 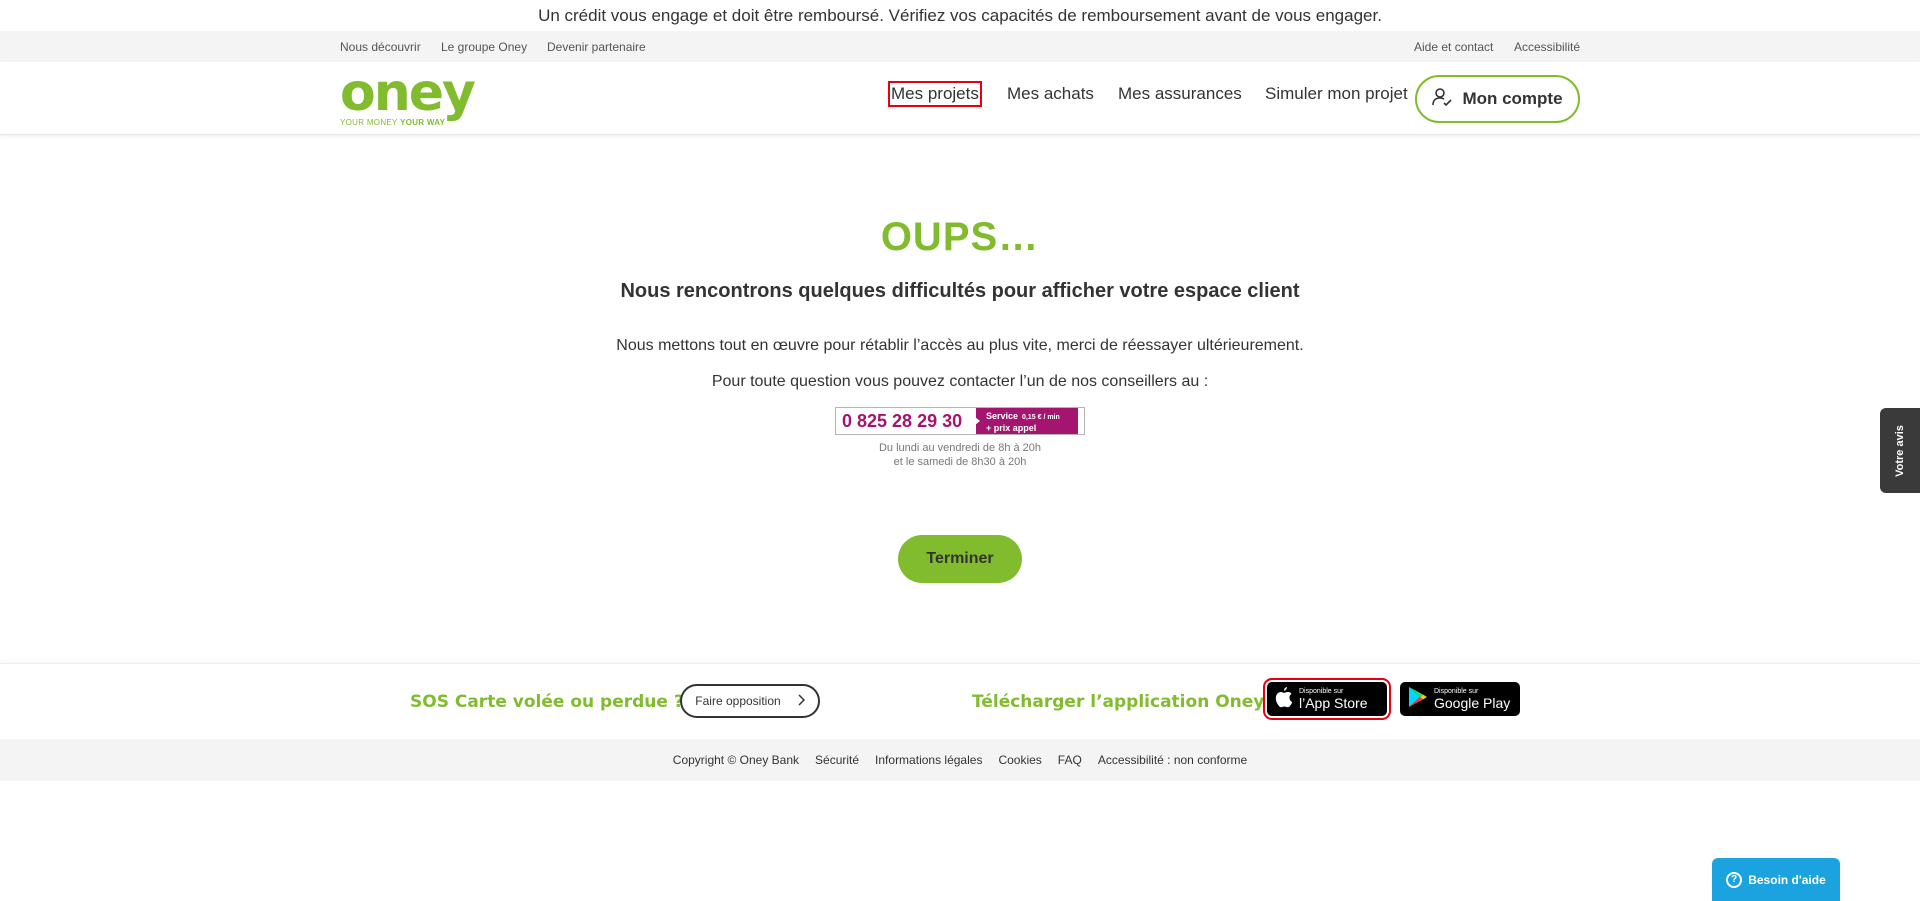 What do you see at coordinates (1547, 47) in the screenshot?
I see `link-accessibilite: Accessibilité` at bounding box center [1547, 47].